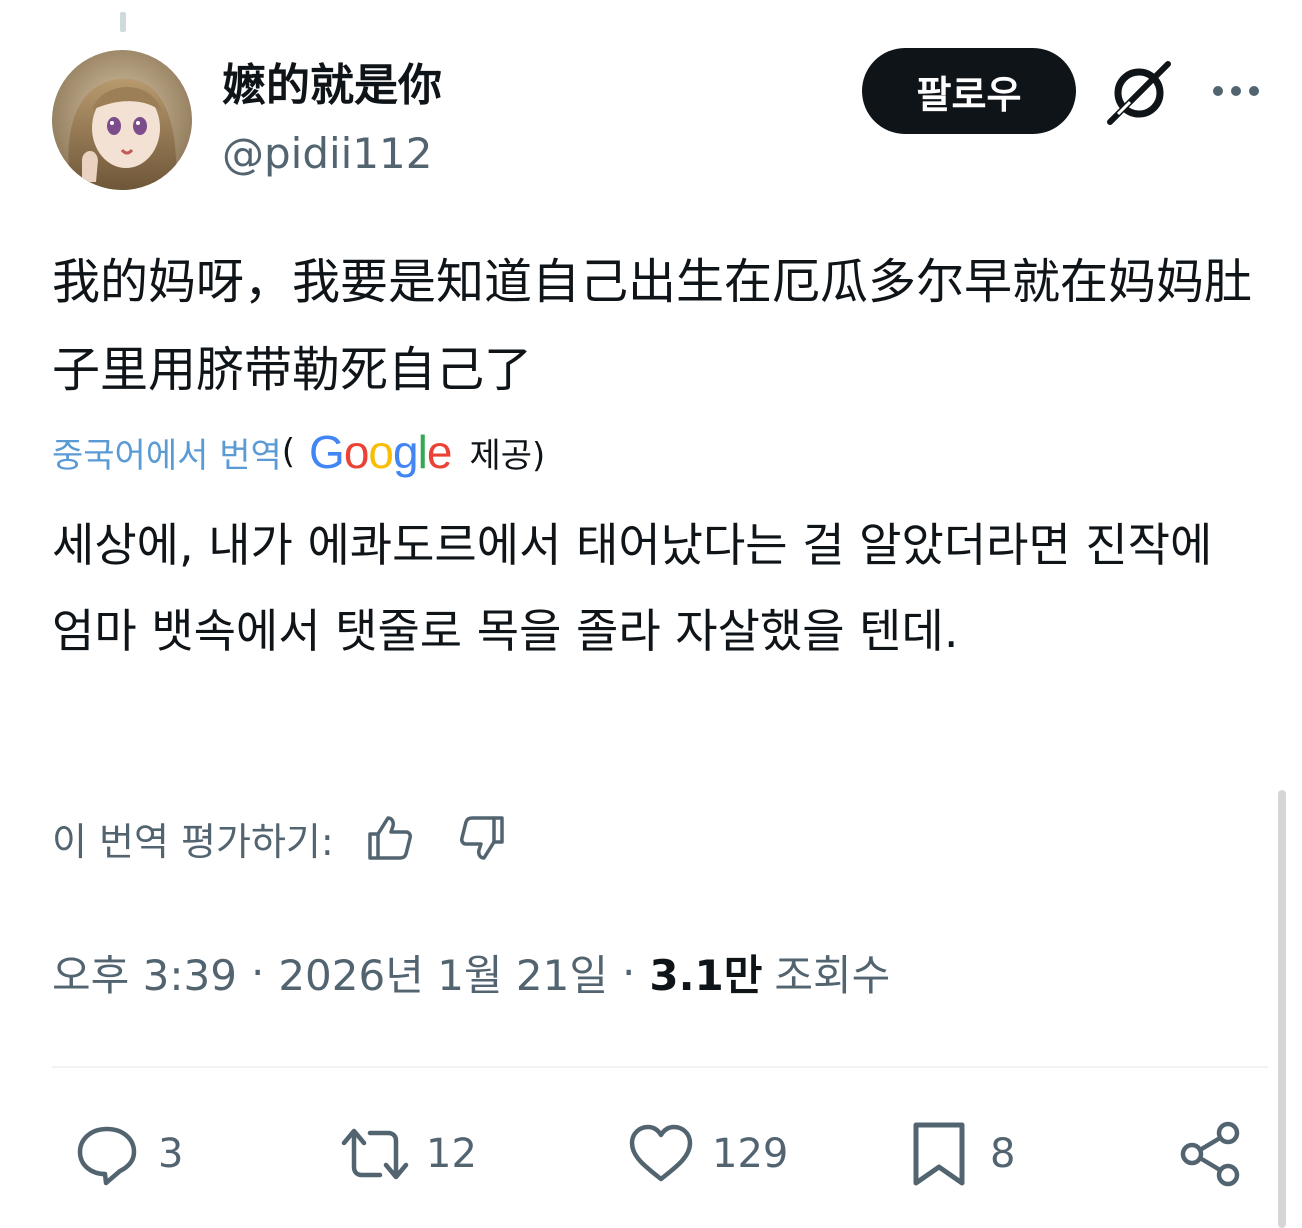 The image size is (1302, 1228). What do you see at coordinates (1282, 1009) in the screenshot?
I see `scrollbar` at bounding box center [1282, 1009].